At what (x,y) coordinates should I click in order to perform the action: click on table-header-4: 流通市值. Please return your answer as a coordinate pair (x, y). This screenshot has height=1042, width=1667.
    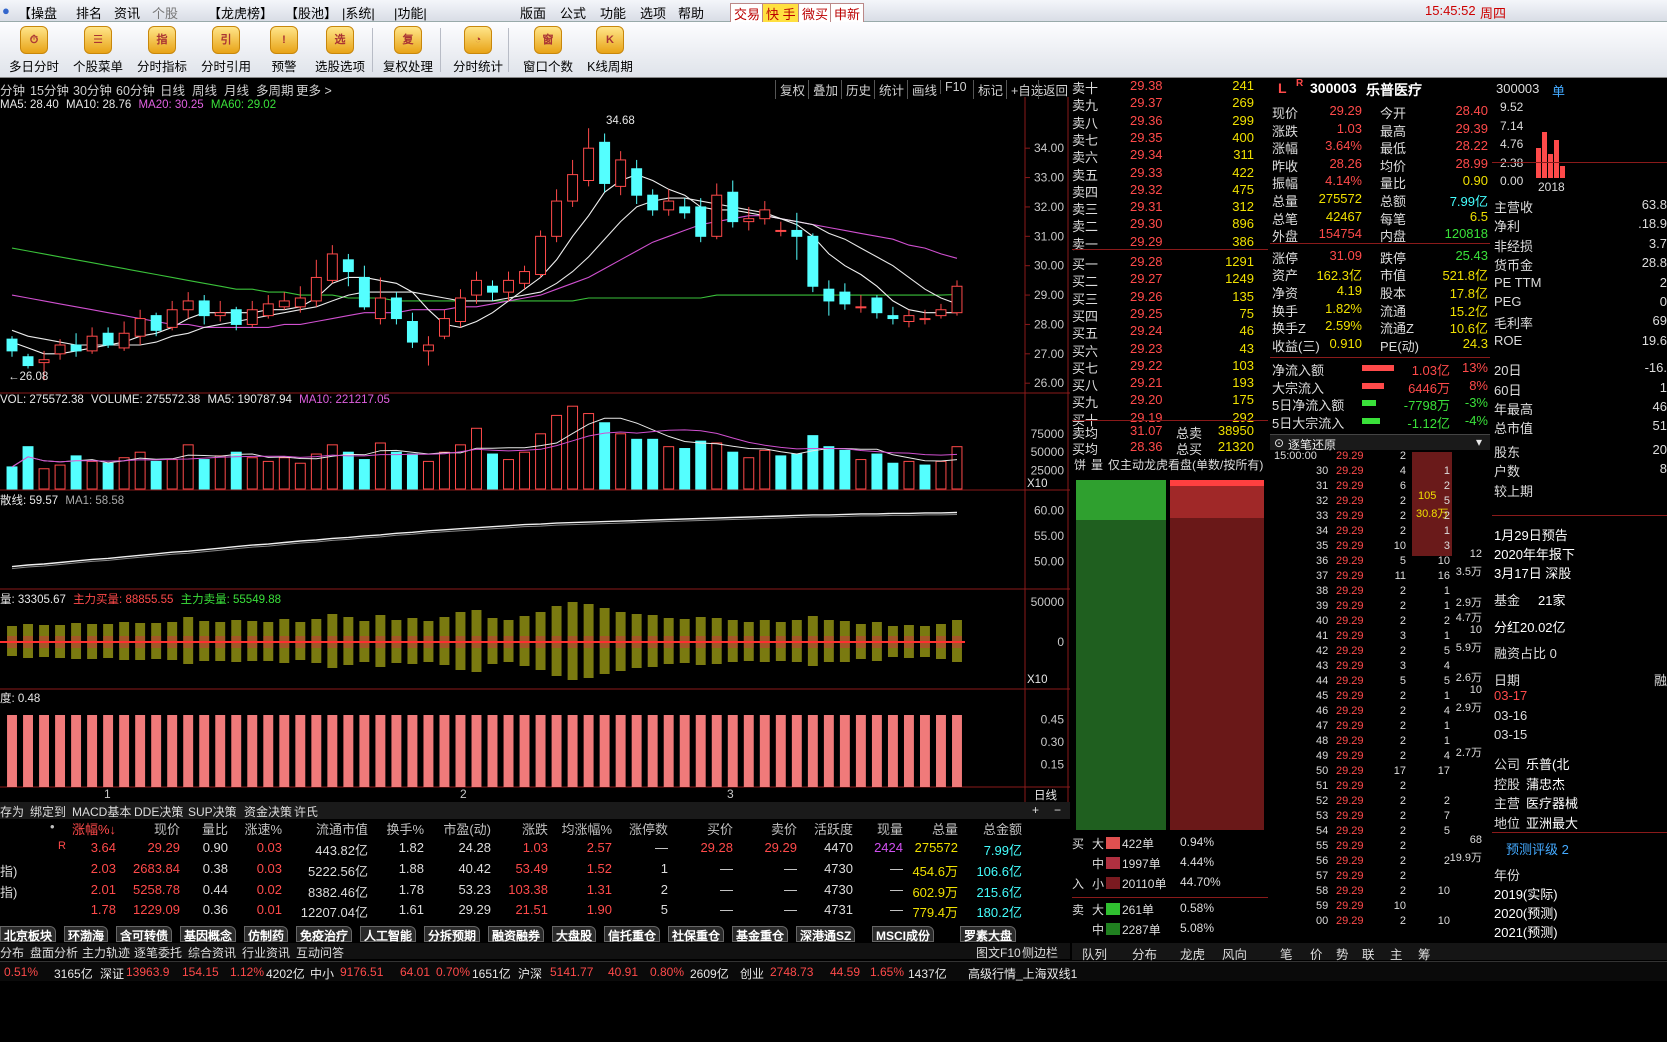
    Looking at the image, I should click on (326, 828).